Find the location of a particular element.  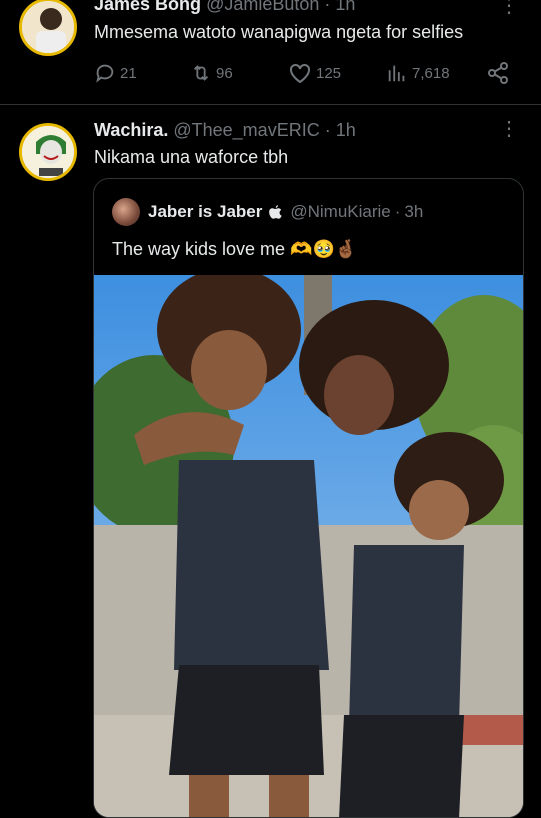

quoted-author-handle: @NimuKiarie is located at coordinates (340, 212).